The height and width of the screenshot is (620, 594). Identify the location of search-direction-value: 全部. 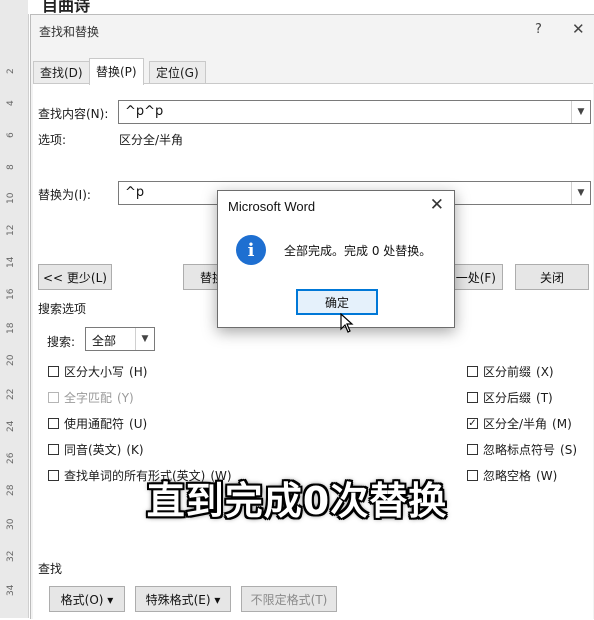
(104, 341).